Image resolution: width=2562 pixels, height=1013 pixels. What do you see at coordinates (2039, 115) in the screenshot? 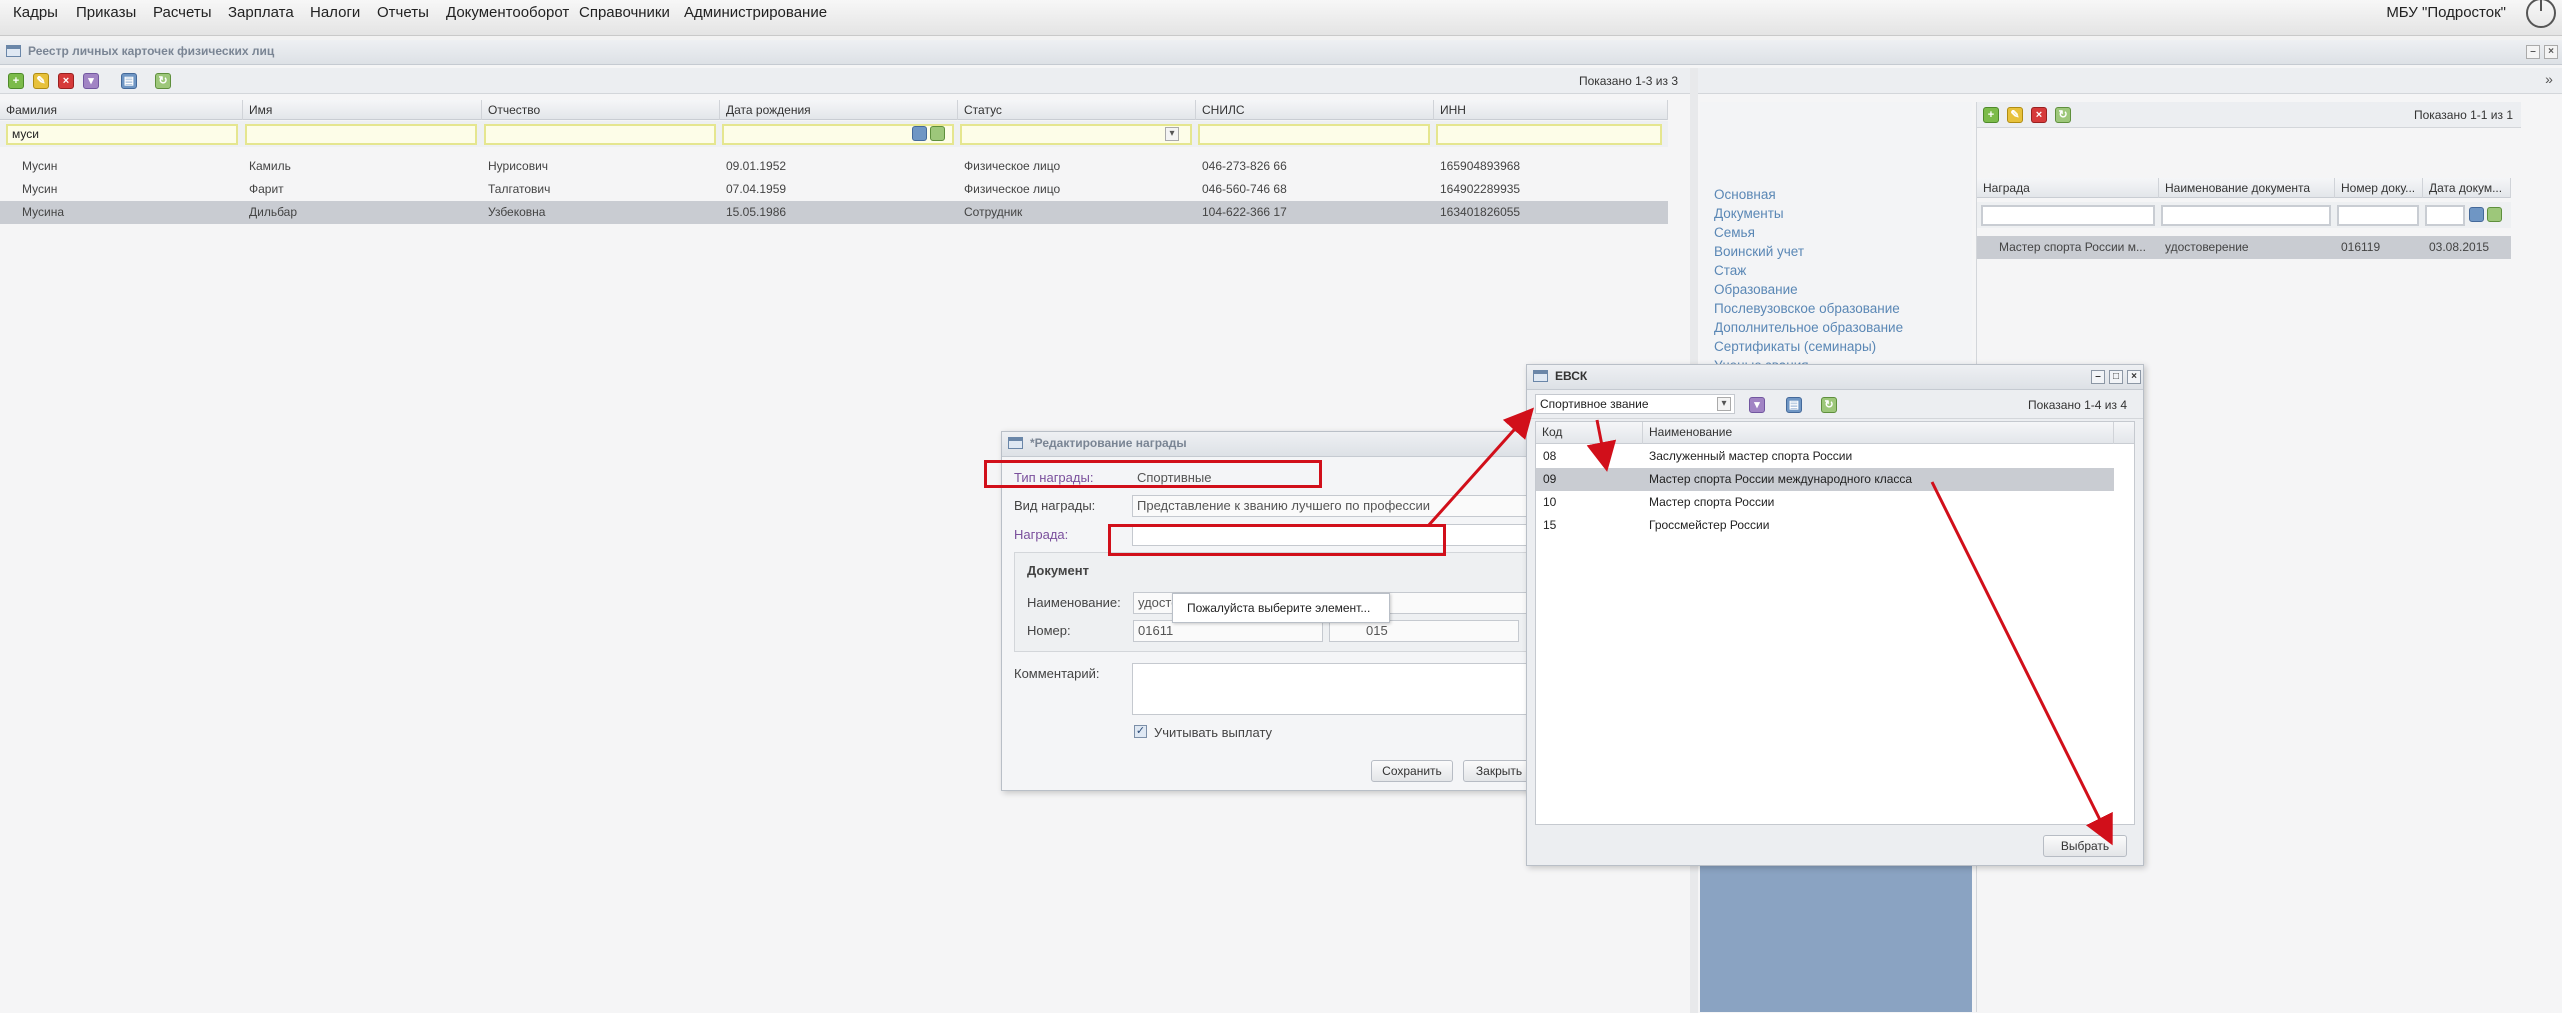
I see `delete-award-icon: ×` at bounding box center [2039, 115].